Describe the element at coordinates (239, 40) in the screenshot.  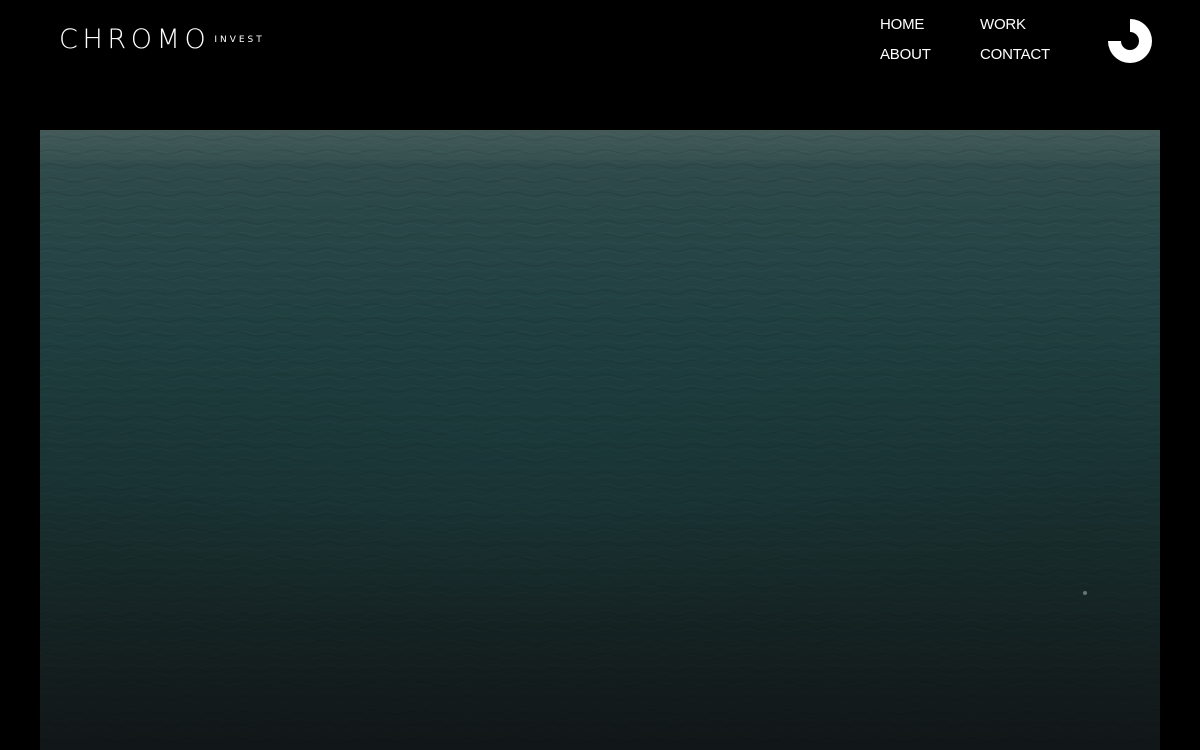
I see `brand-suffix: INVEST` at that location.